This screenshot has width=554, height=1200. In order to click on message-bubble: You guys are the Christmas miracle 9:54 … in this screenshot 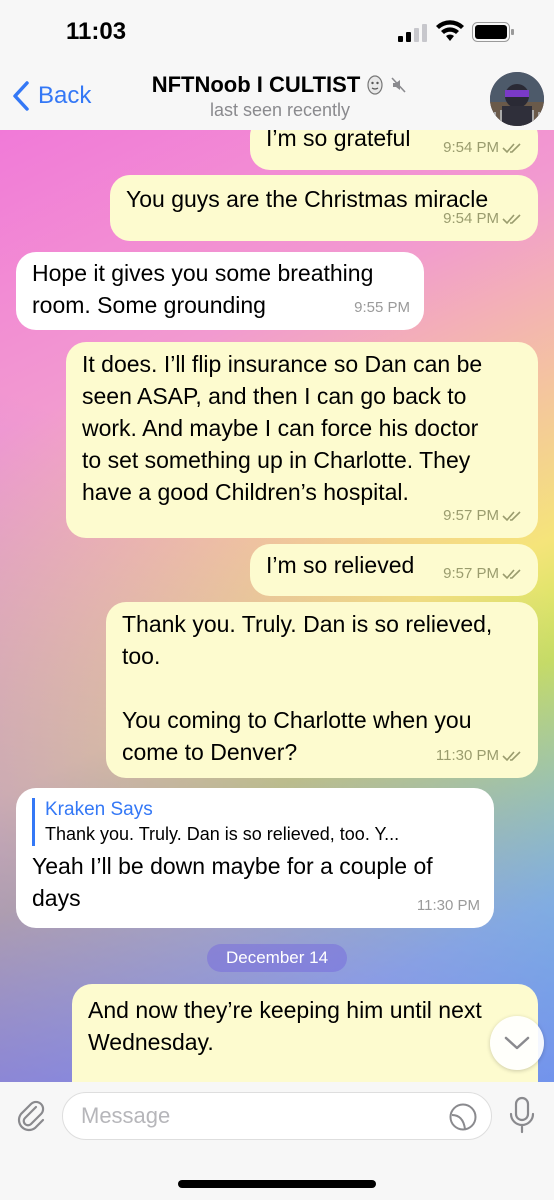, I will do `click(324, 208)`.